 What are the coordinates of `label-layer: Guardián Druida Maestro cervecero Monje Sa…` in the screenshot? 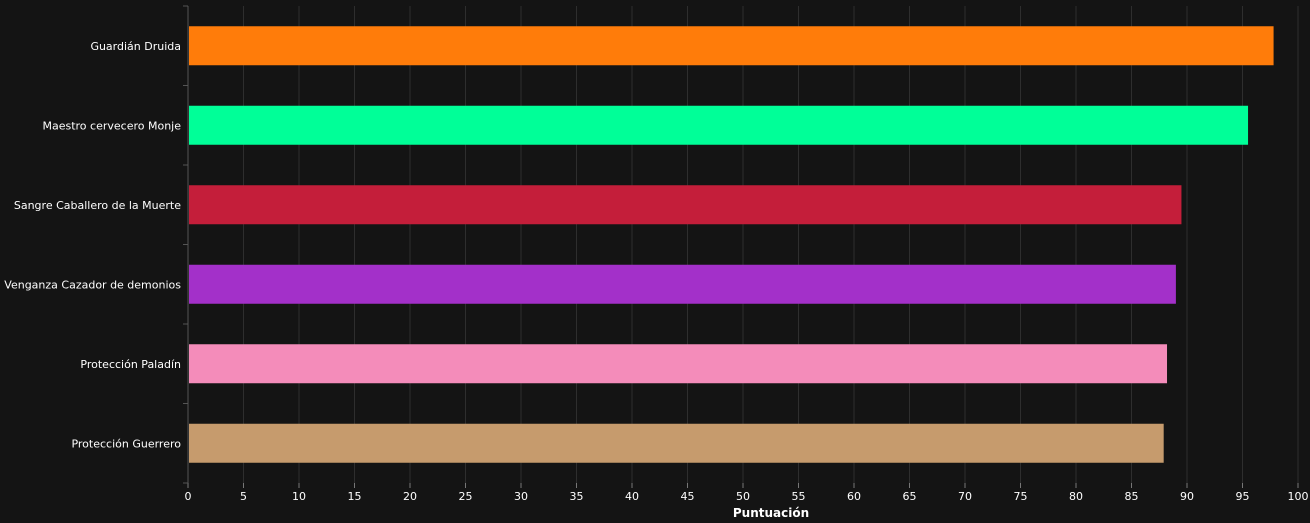 It's located at (92, 245).